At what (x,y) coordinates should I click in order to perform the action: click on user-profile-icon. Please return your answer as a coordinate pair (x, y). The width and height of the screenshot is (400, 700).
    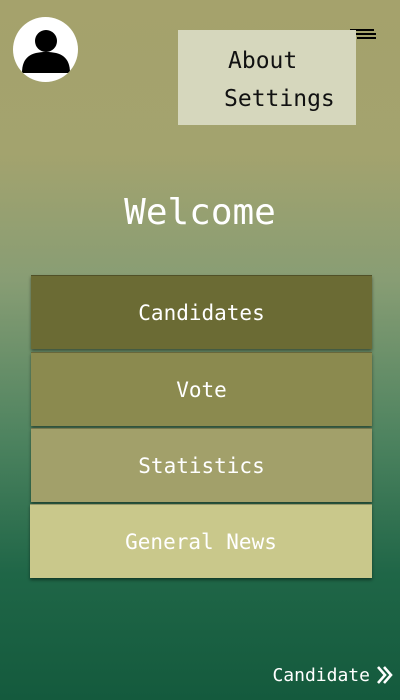
    Looking at the image, I should click on (46, 51).